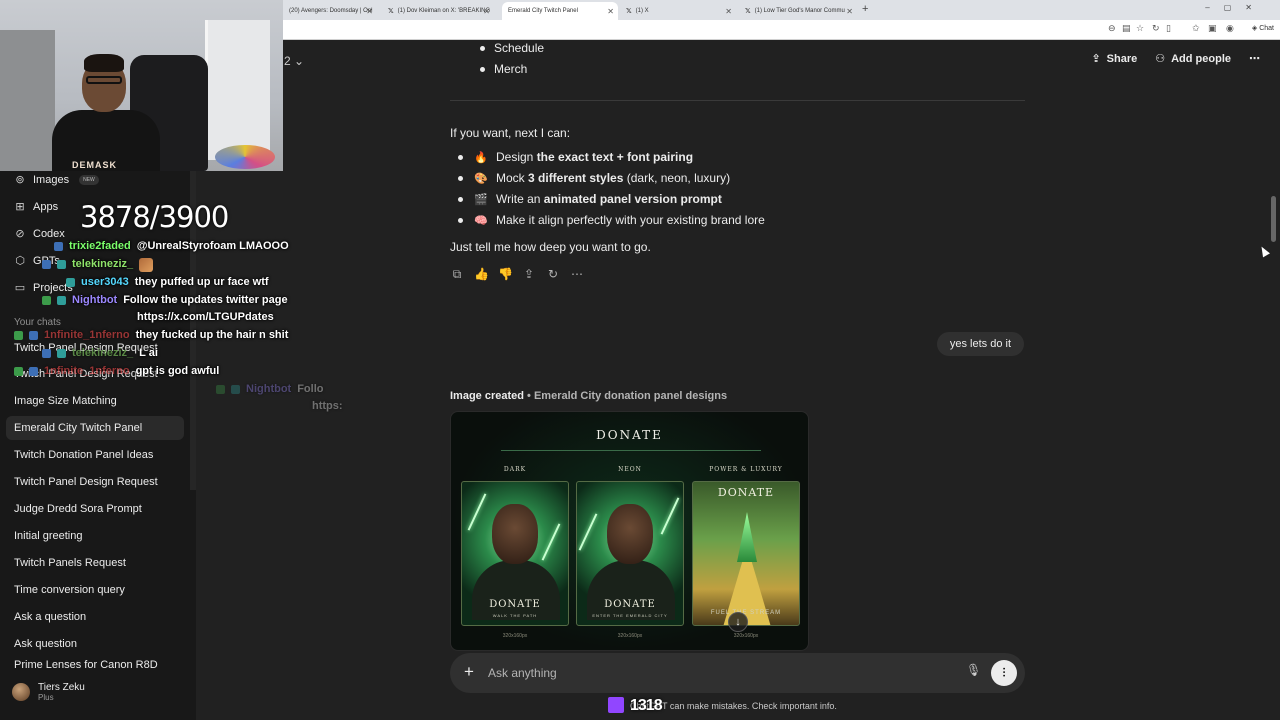  I want to click on message-input, so click(718, 673).